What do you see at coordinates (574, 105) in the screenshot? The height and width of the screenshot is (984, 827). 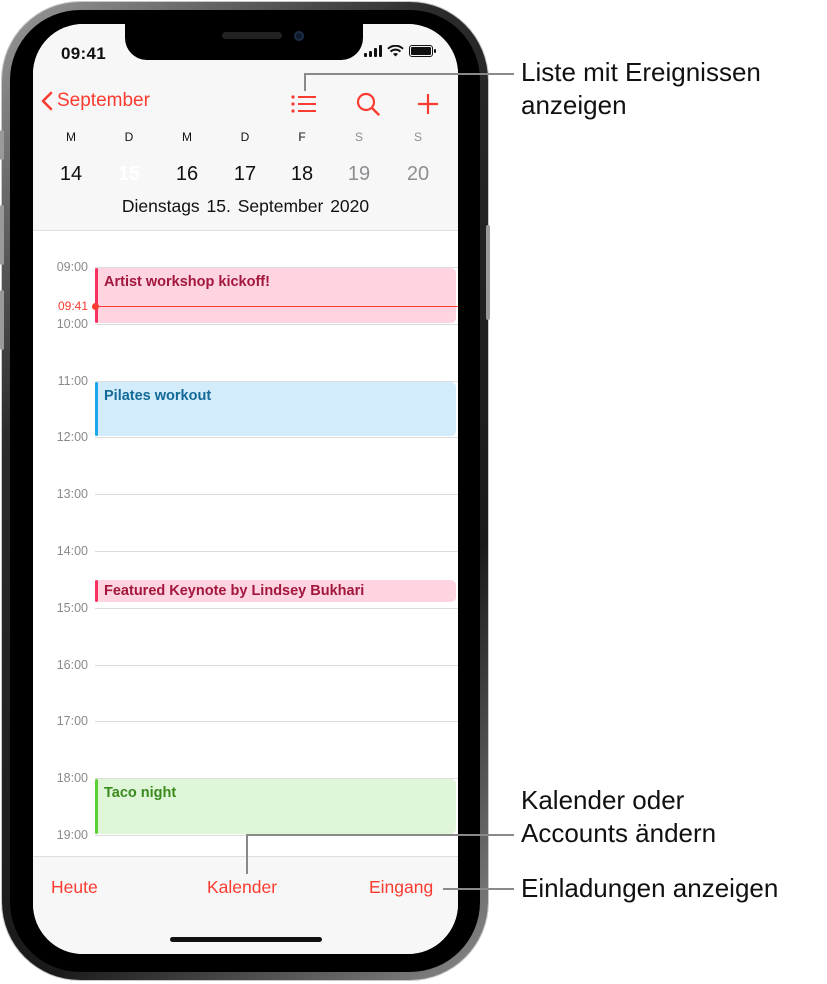 I see `callout-list-line2: anzeigen` at bounding box center [574, 105].